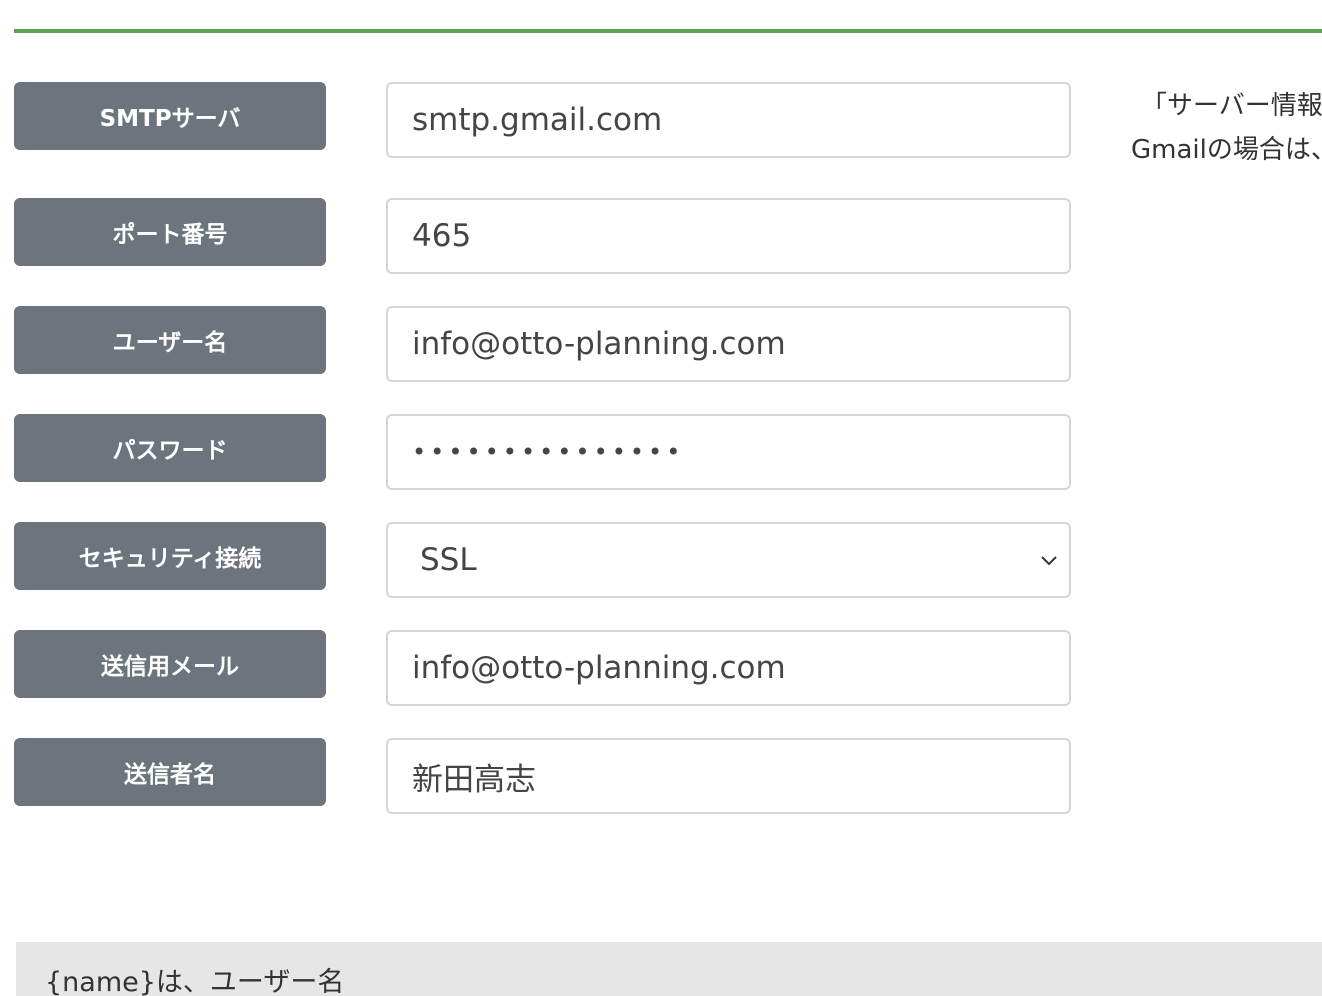 The height and width of the screenshot is (996, 1322). What do you see at coordinates (728, 668) in the screenshot?
I see `sender-email-input` at bounding box center [728, 668].